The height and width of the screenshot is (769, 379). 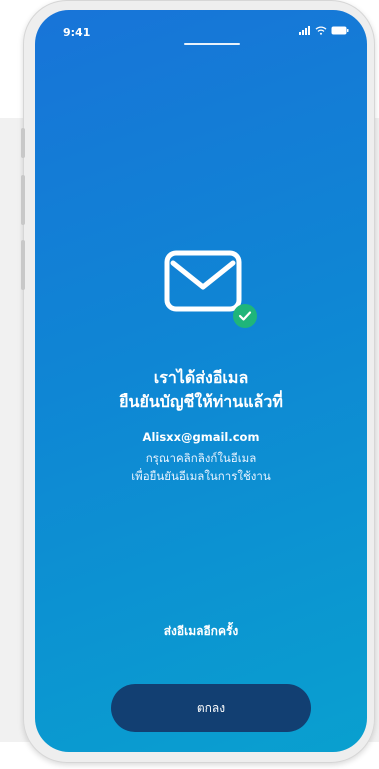 I want to click on mail-check-icon, so click(x=210, y=290).